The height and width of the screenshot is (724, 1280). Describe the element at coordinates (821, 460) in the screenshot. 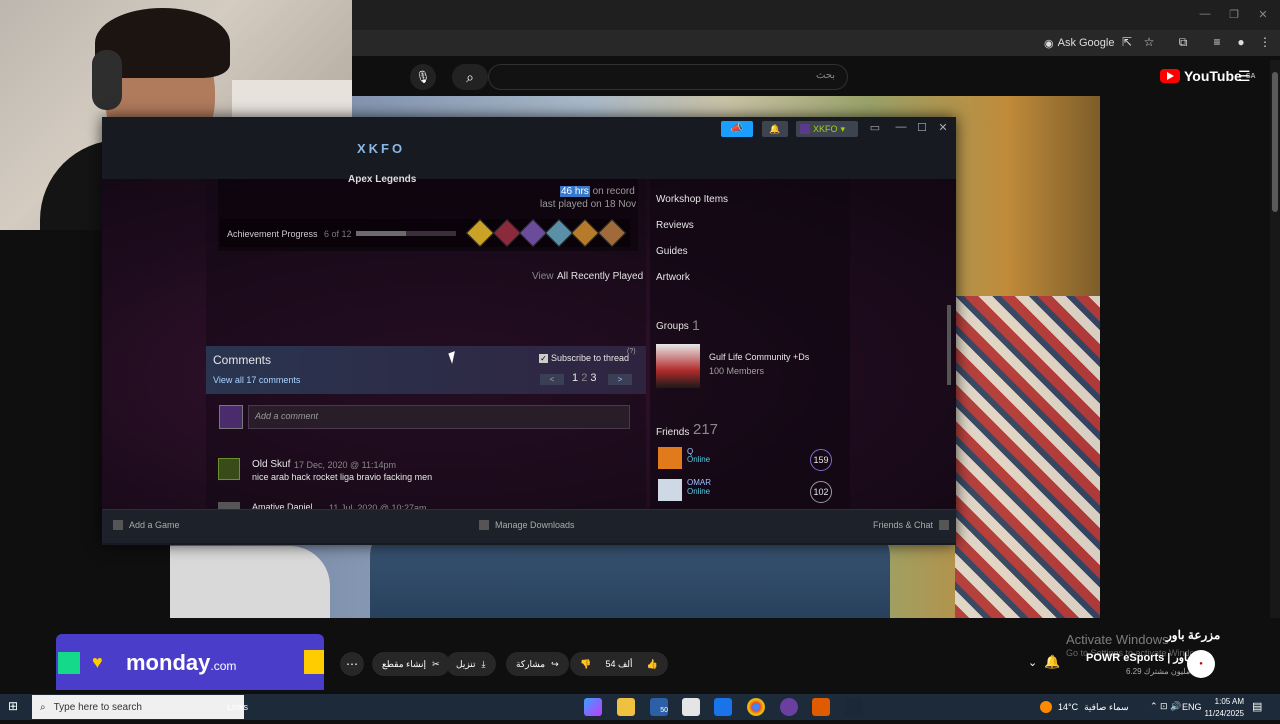

I see `friend-level-badge: 159` at that location.